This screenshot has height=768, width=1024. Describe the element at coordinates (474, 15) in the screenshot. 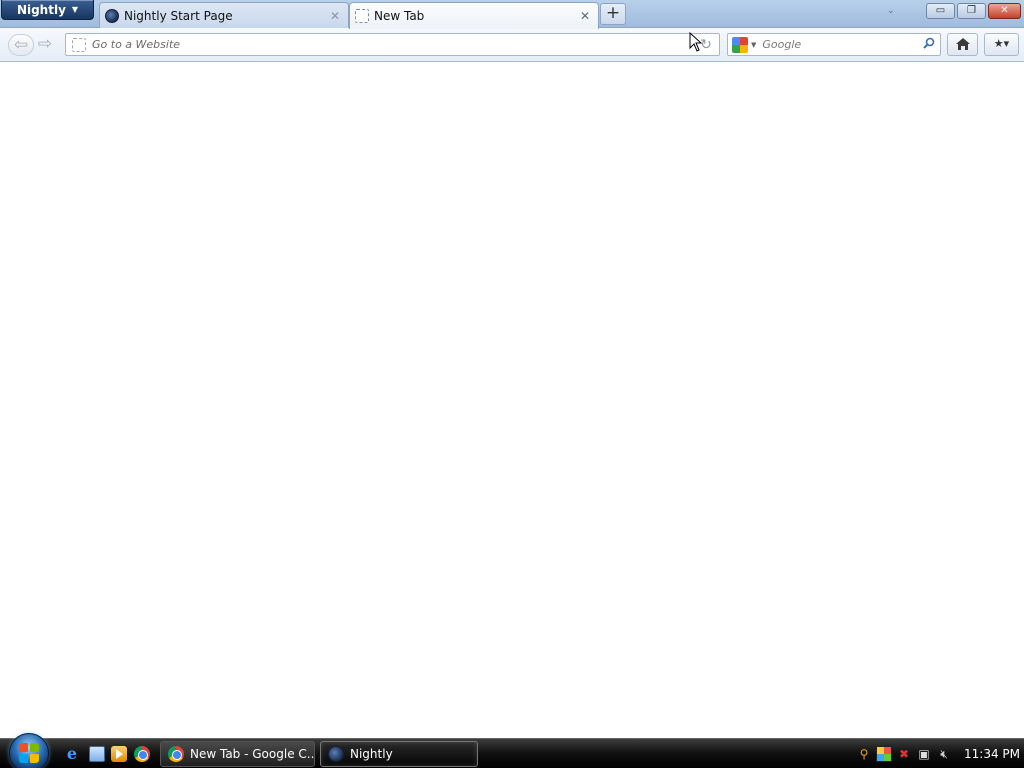

I see `tab-new-tab: New Tab ✕` at that location.